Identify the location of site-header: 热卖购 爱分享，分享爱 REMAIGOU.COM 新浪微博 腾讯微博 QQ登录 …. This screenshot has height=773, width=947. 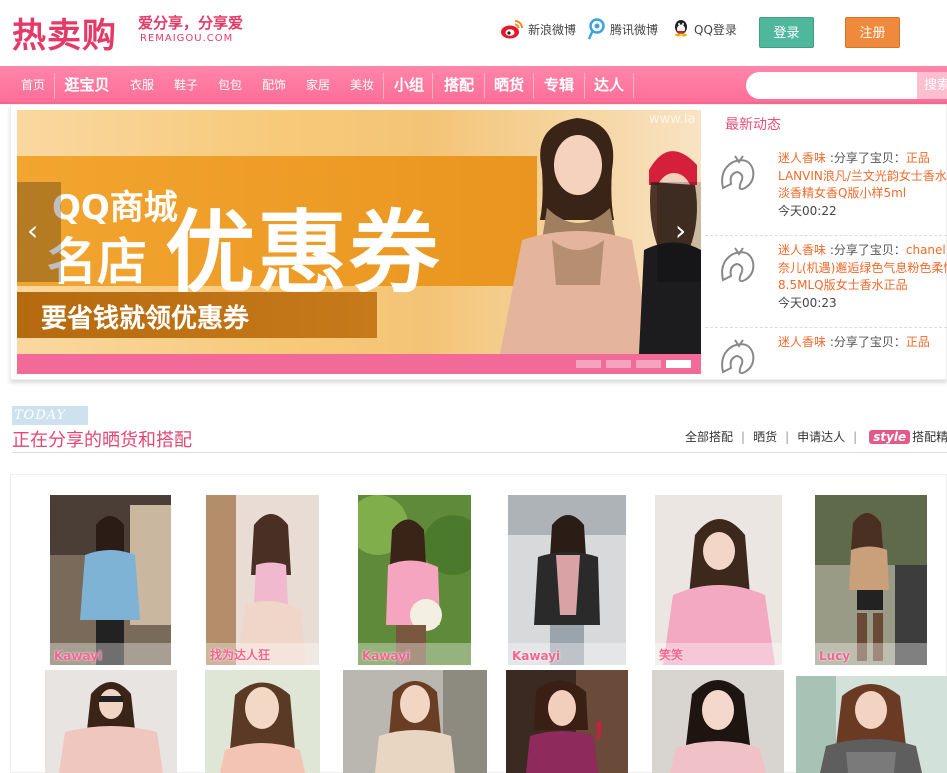
(473, 33).